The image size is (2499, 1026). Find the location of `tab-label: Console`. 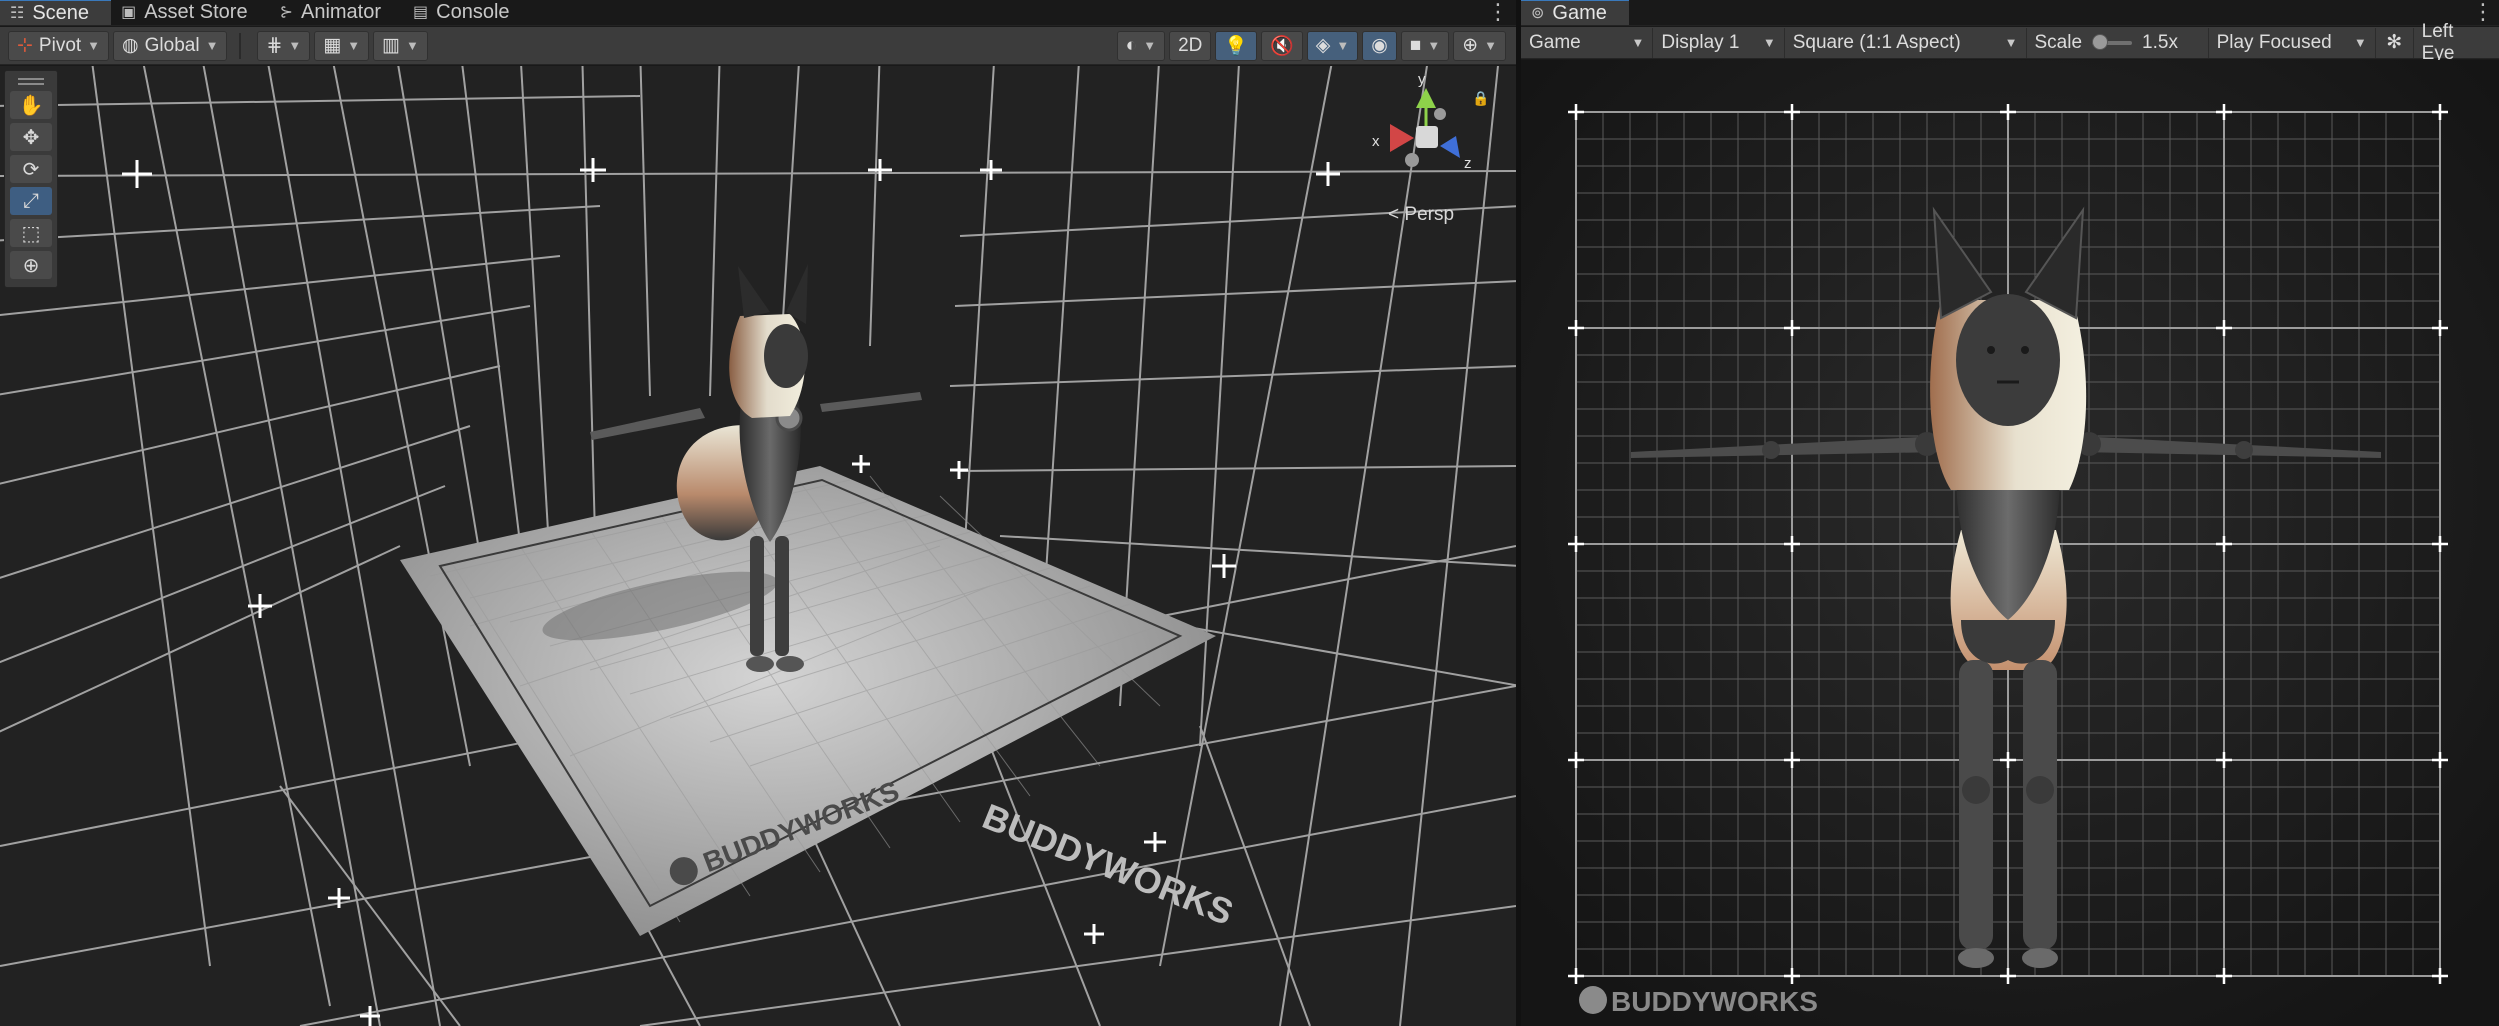

tab-label: Console is located at coordinates (473, 11).